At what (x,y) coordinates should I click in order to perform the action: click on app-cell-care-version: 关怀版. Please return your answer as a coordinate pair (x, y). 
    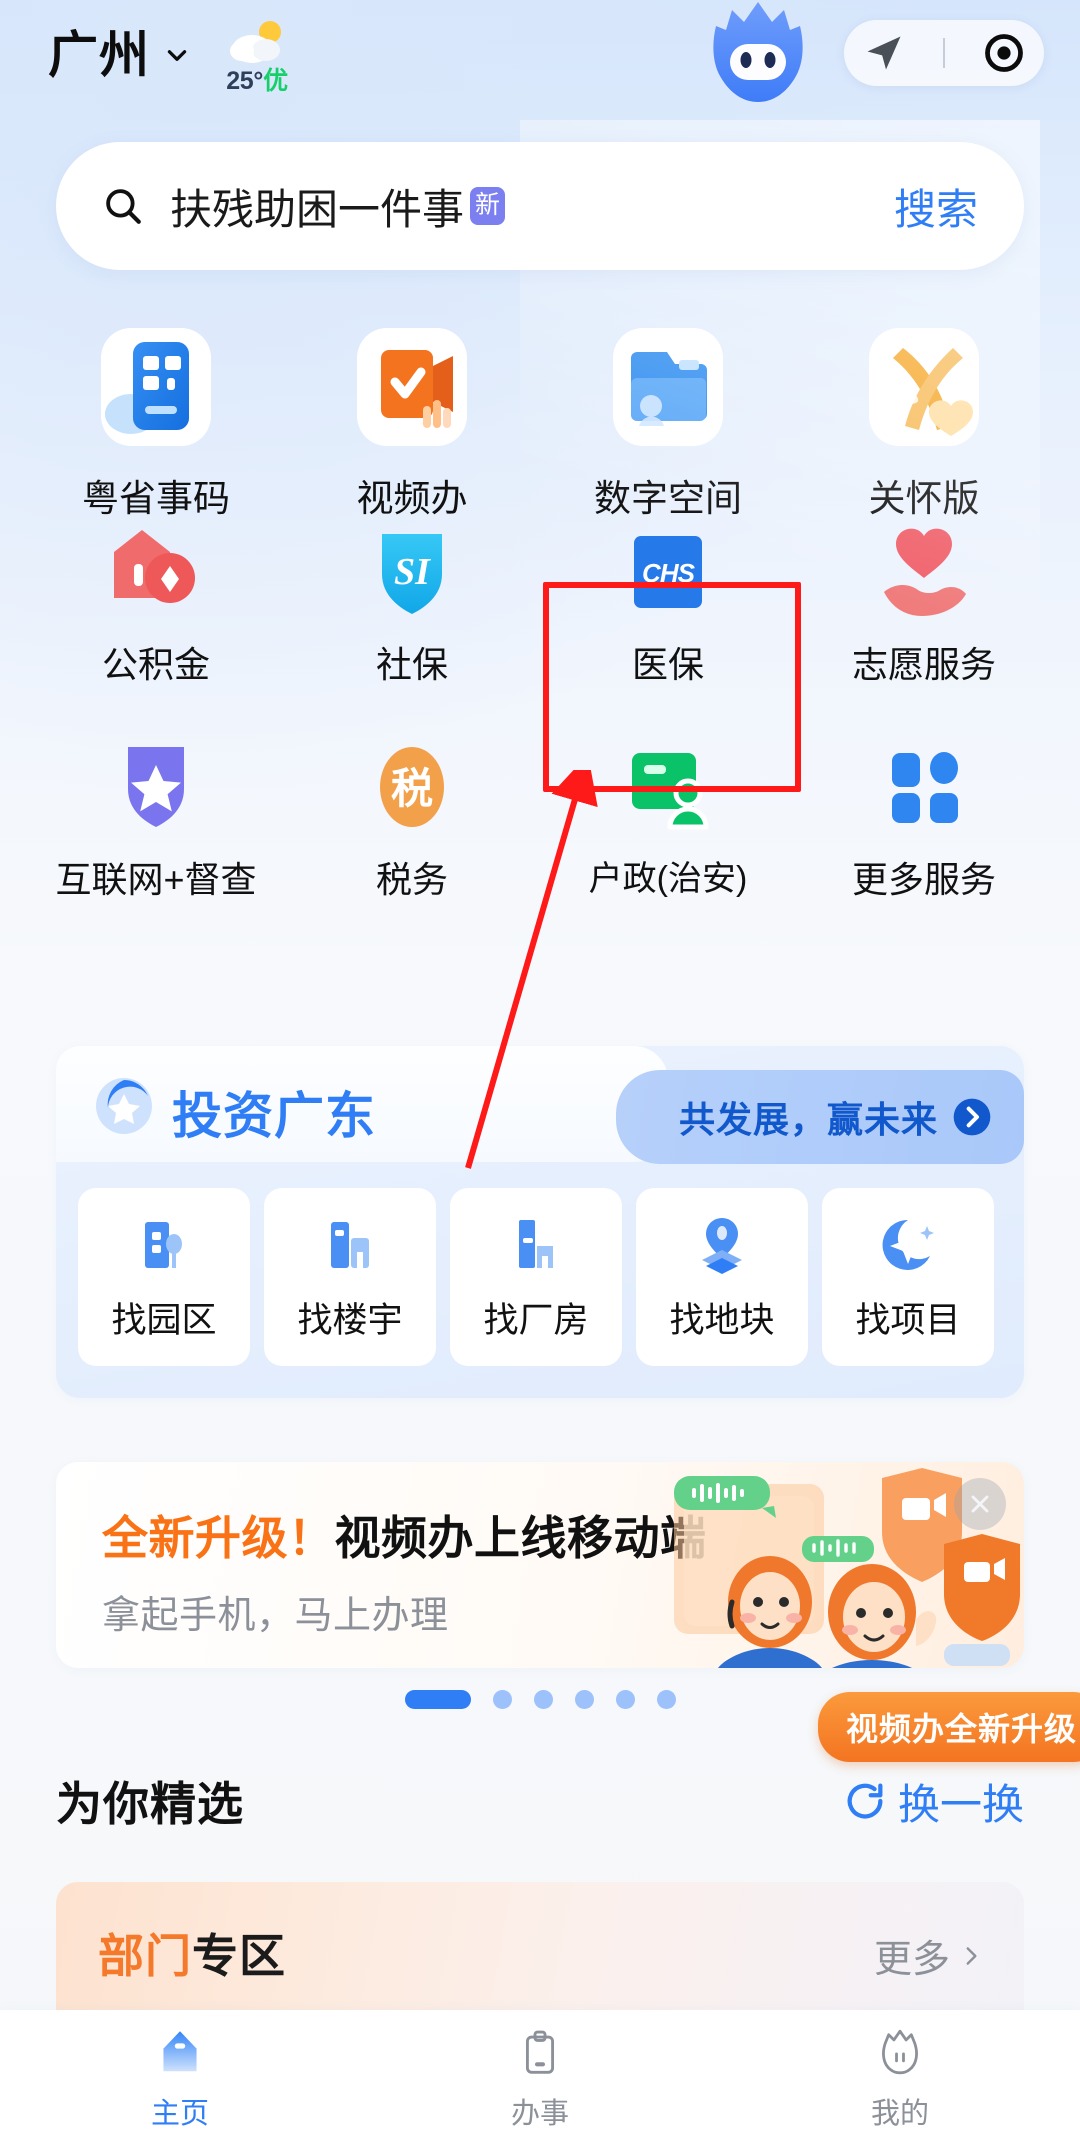
    Looking at the image, I should click on (924, 422).